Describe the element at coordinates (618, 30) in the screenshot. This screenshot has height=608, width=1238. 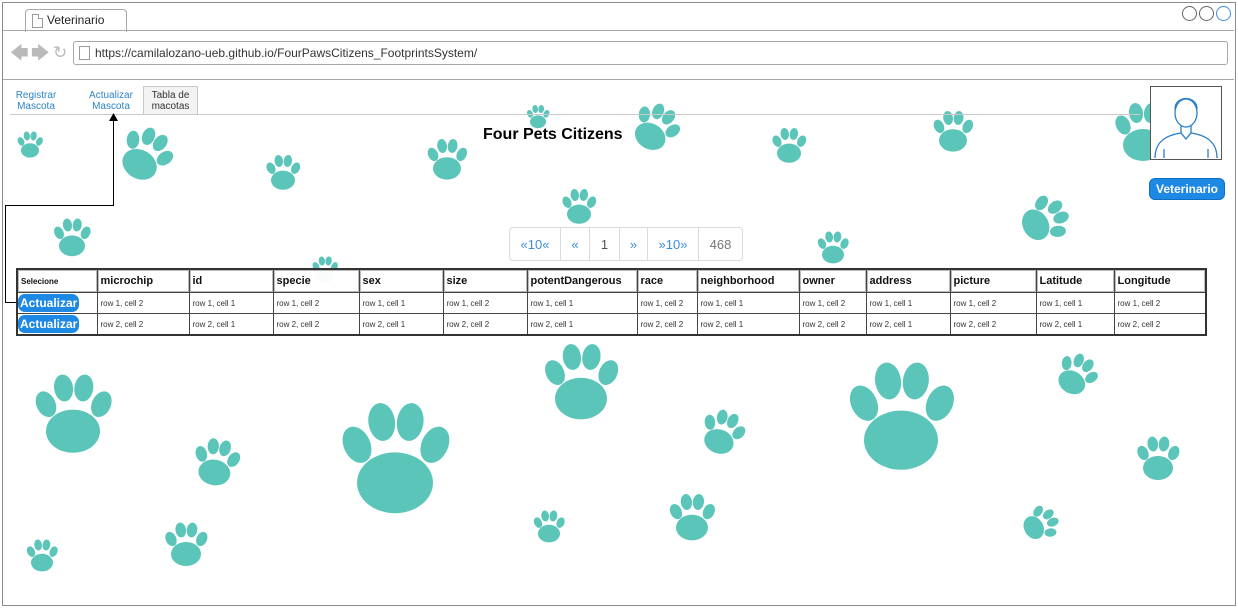
I see `tabbar-divider` at that location.